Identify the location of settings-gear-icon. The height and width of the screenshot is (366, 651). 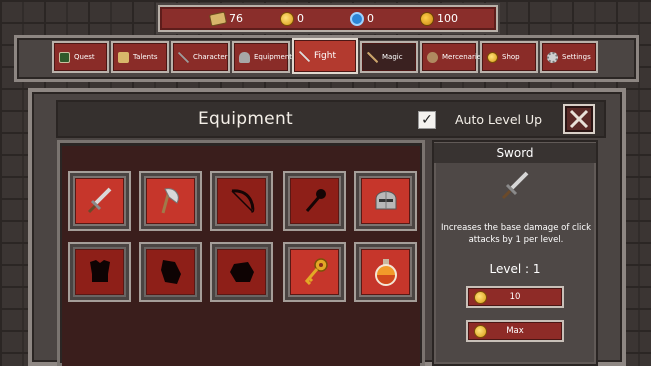
(552, 57).